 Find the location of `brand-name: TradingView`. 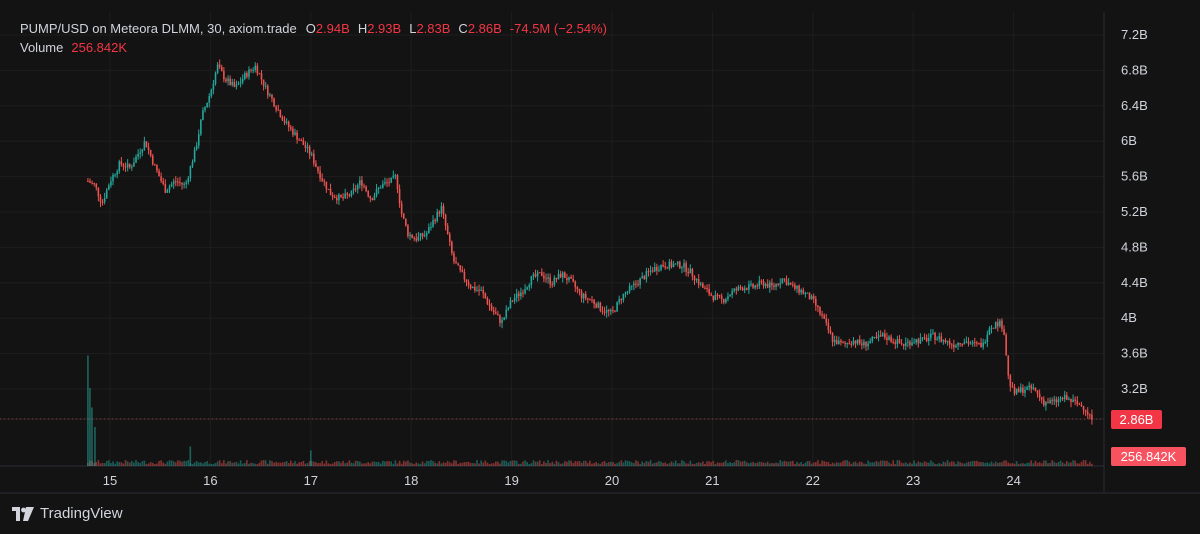

brand-name: TradingView is located at coordinates (81, 513).